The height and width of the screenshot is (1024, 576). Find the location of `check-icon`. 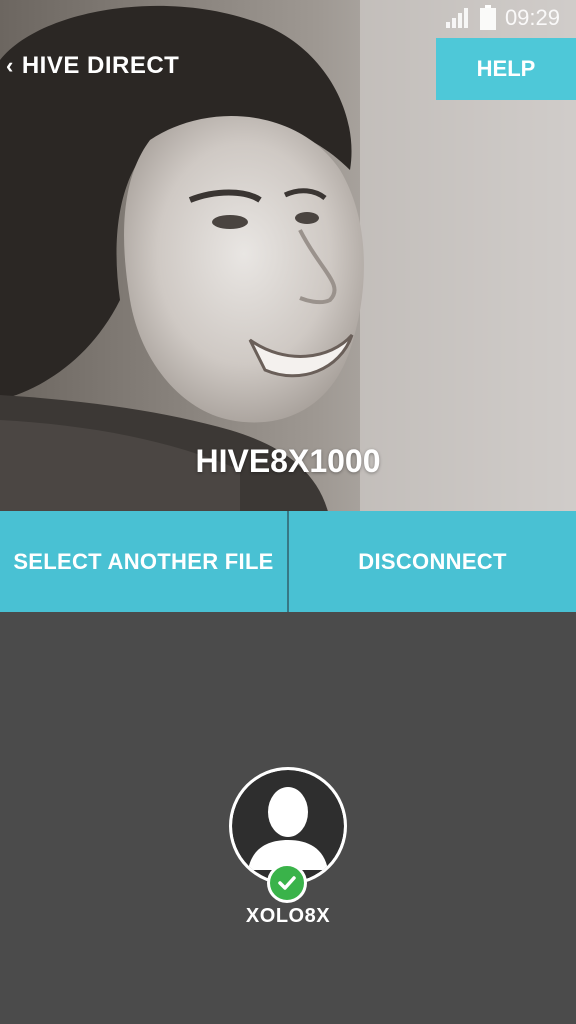

check-icon is located at coordinates (287, 883).